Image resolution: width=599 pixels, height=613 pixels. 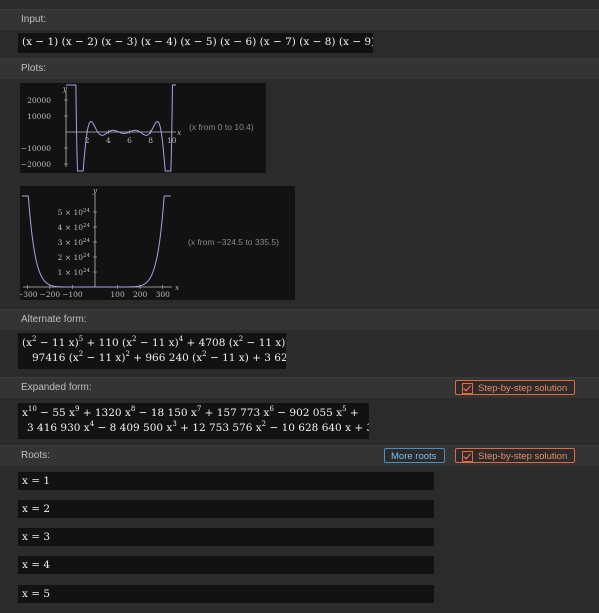 I want to click on exp-l2-part: + 12 753 576 x, so click(x=219, y=428).